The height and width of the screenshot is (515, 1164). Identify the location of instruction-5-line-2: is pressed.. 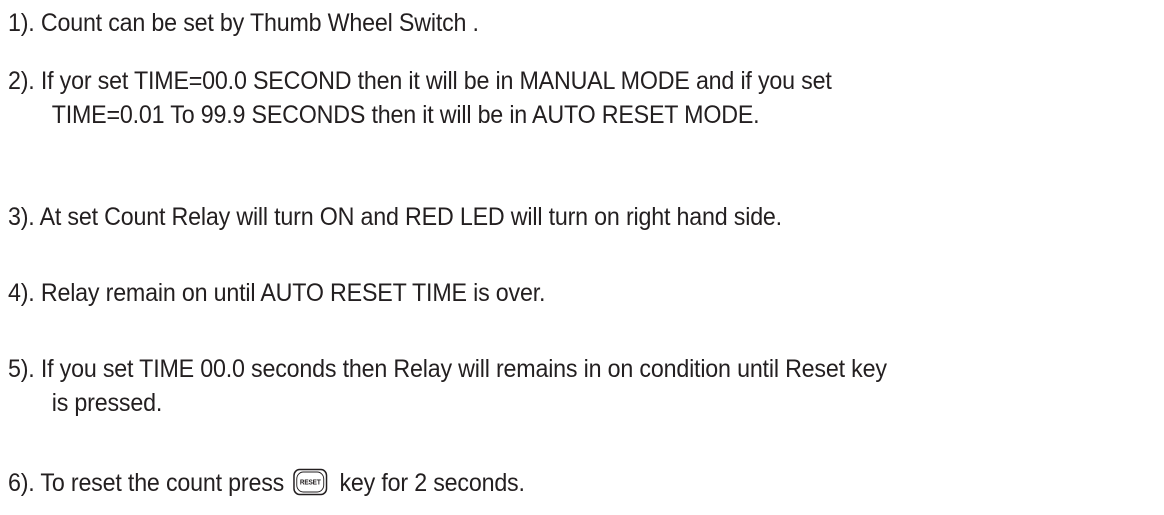
(107, 403).